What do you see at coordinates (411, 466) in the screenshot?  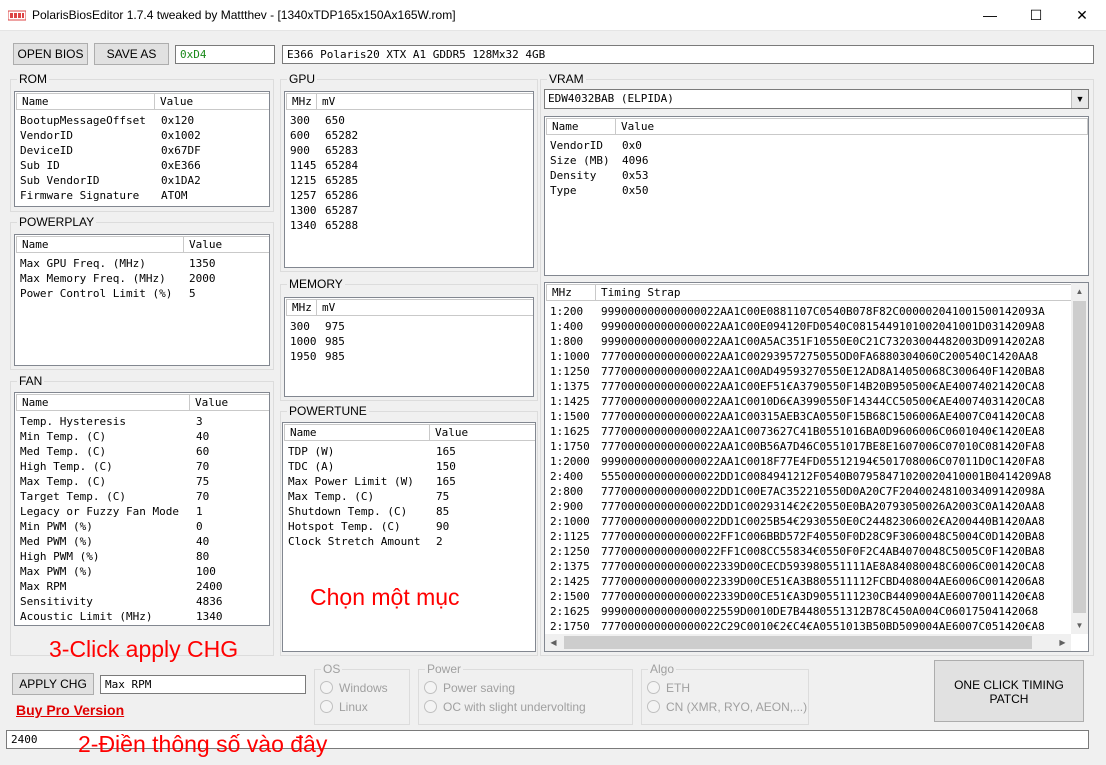 I see `table-row: TDC (A) 150` at bounding box center [411, 466].